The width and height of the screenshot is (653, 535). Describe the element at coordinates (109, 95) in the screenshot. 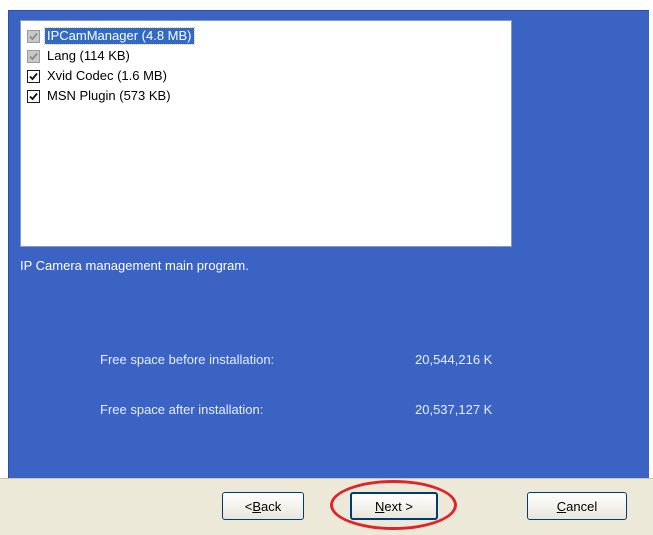

I see `component-label: MSN Plugin (573 KB)` at that location.